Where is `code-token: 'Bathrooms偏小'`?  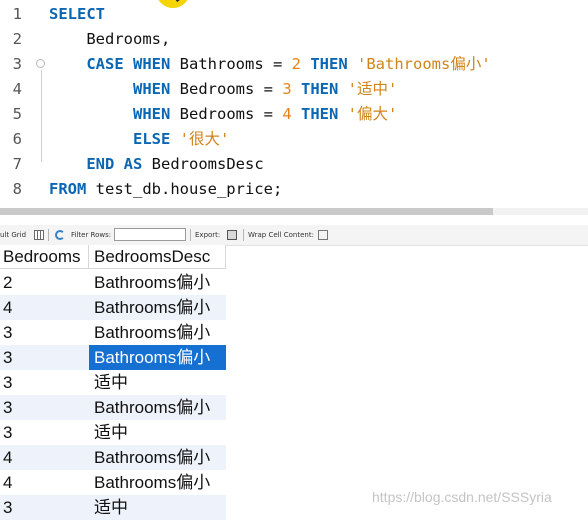 code-token: 'Bathrooms偏小' is located at coordinates (424, 64).